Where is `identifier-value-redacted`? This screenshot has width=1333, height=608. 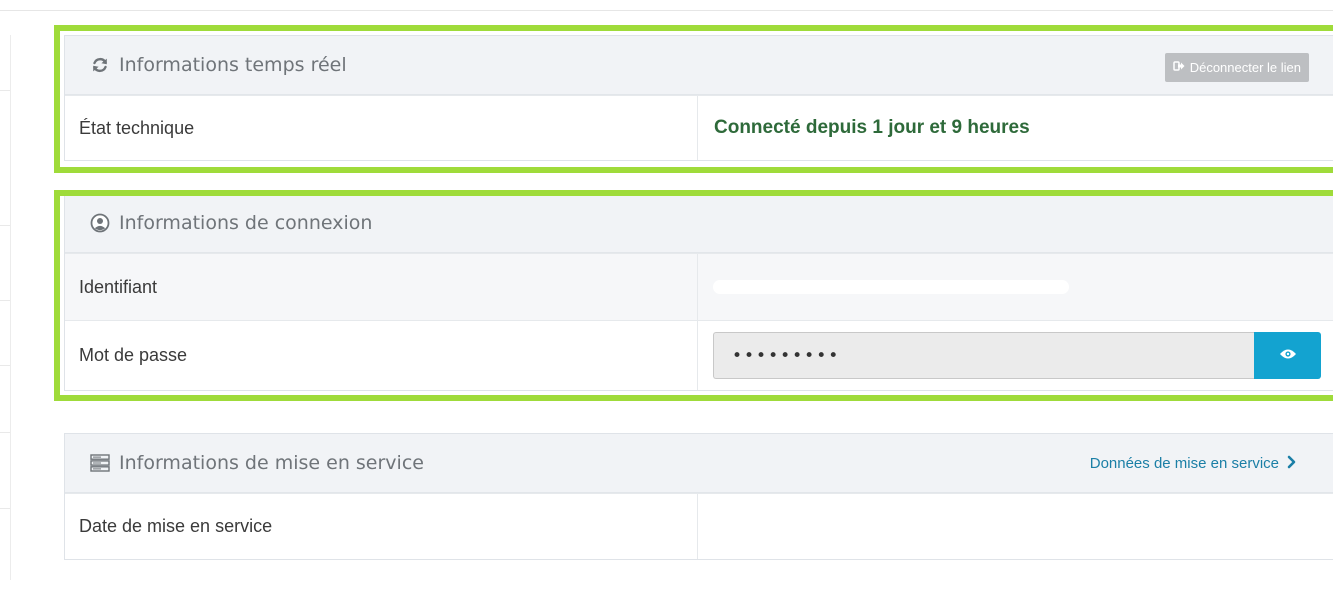
identifier-value-redacted is located at coordinates (891, 287).